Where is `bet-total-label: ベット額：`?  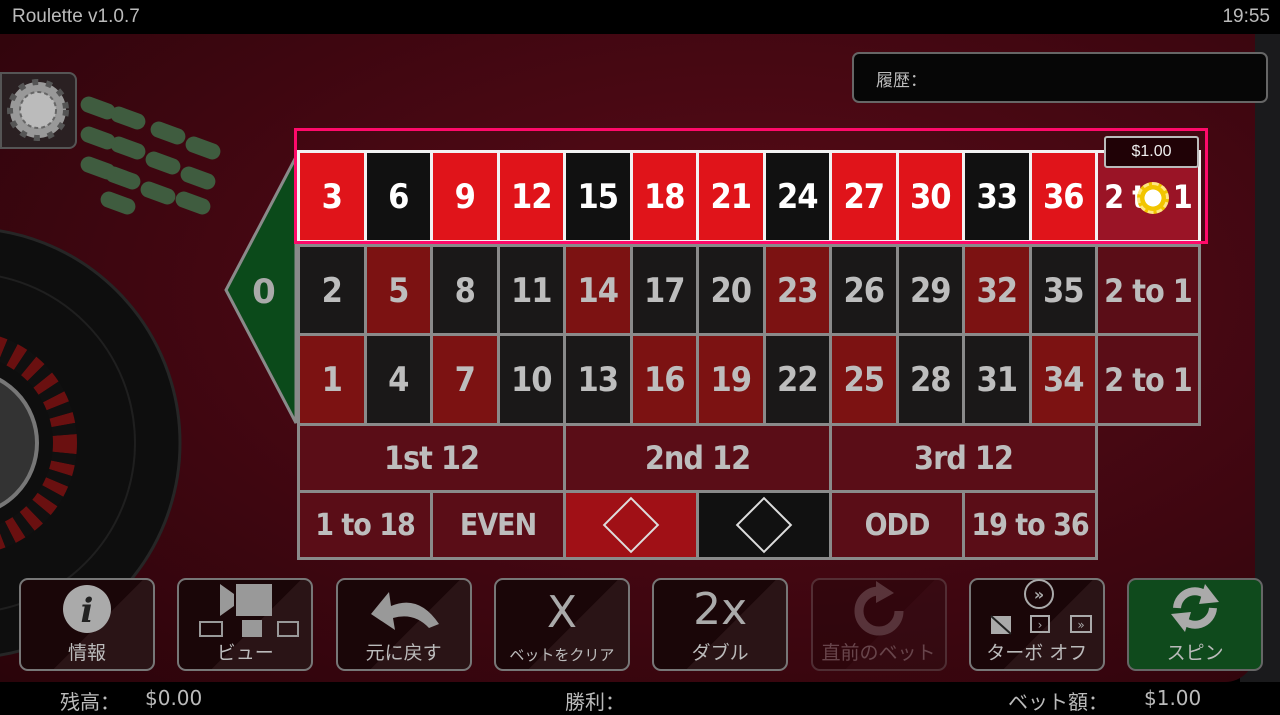
bet-total-label: ベット額： is located at coordinates (1058, 702).